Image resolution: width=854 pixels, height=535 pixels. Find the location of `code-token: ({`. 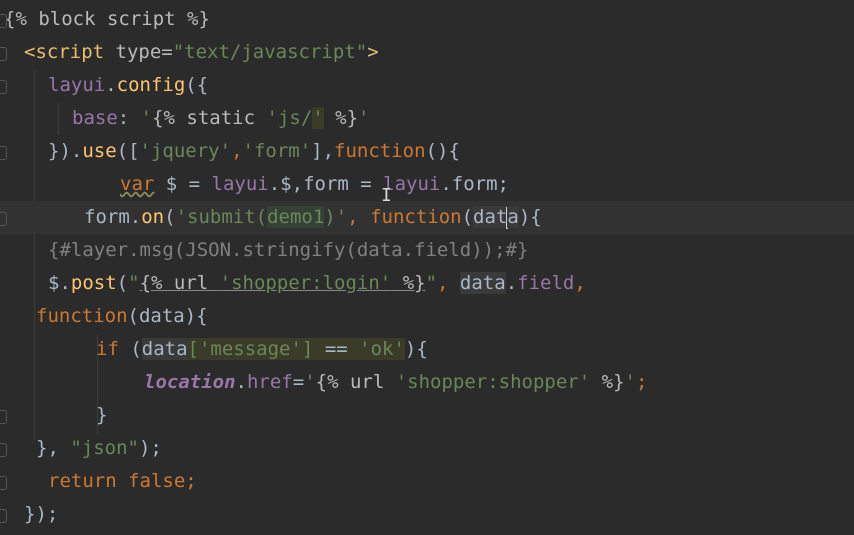

code-token: ({ is located at coordinates (197, 85).